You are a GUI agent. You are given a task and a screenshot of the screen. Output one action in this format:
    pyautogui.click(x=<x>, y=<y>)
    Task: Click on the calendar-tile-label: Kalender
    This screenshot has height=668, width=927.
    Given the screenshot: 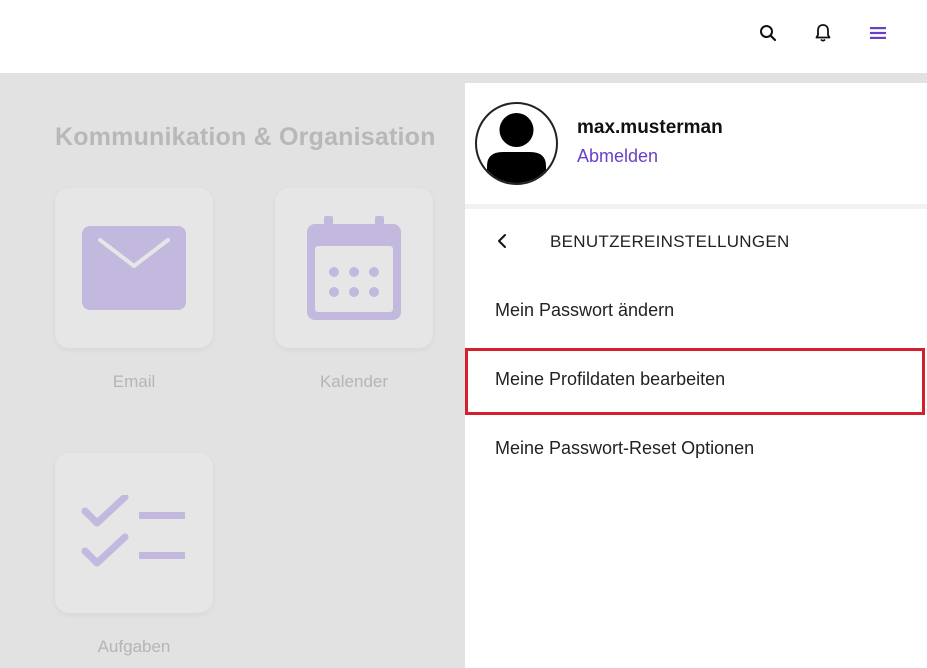 What is the action you would take?
    pyautogui.click(x=354, y=381)
    